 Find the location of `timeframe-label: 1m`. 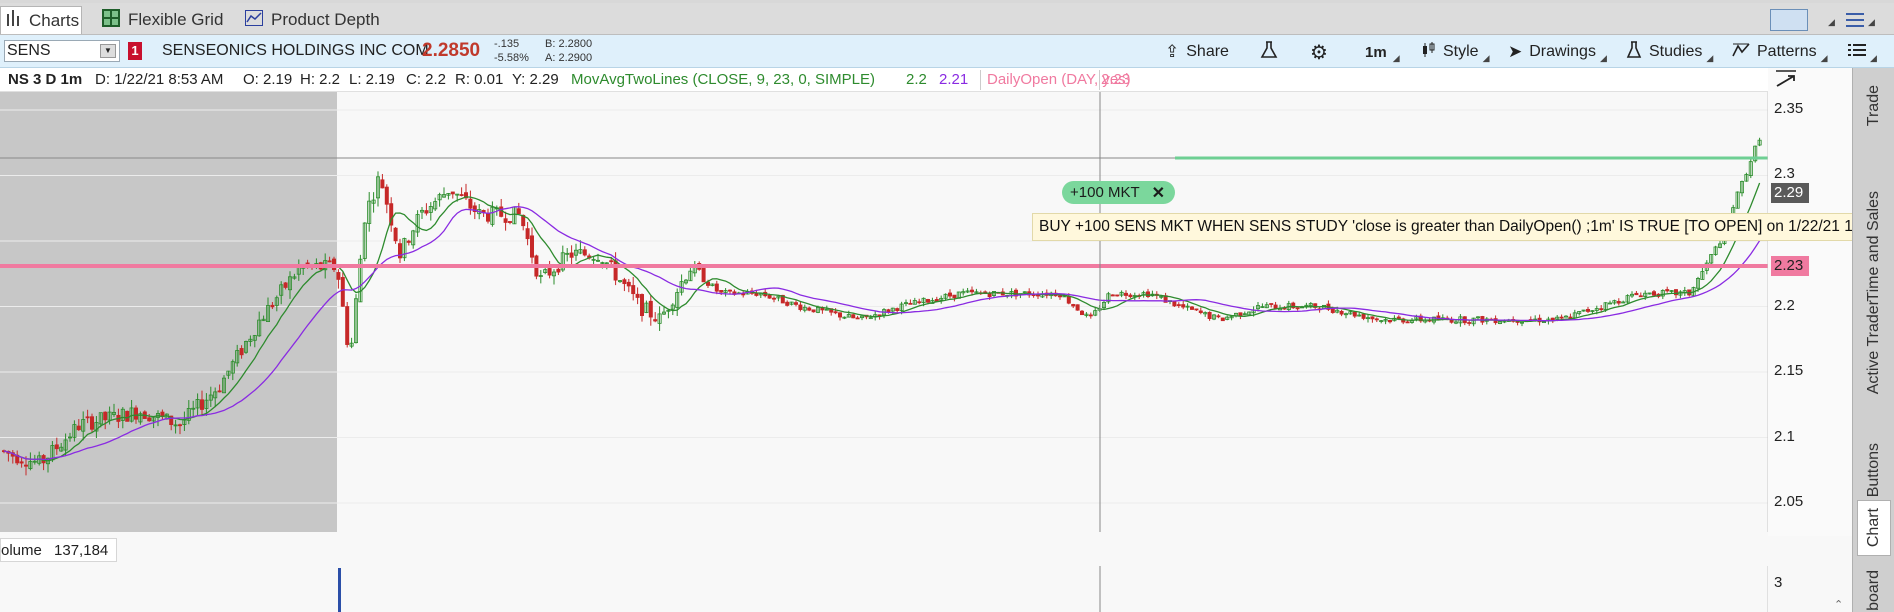

timeframe-label: 1m is located at coordinates (1376, 52).